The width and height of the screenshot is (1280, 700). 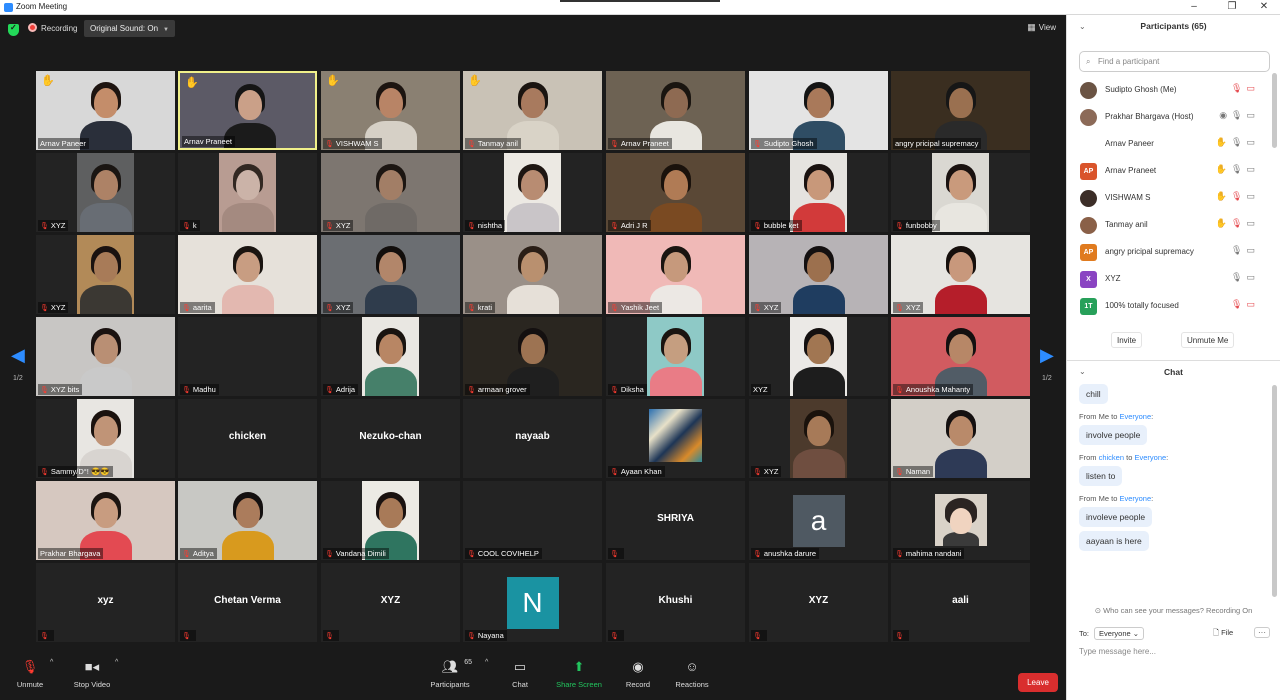 I want to click on more-options-button: ···, so click(x=1262, y=632).